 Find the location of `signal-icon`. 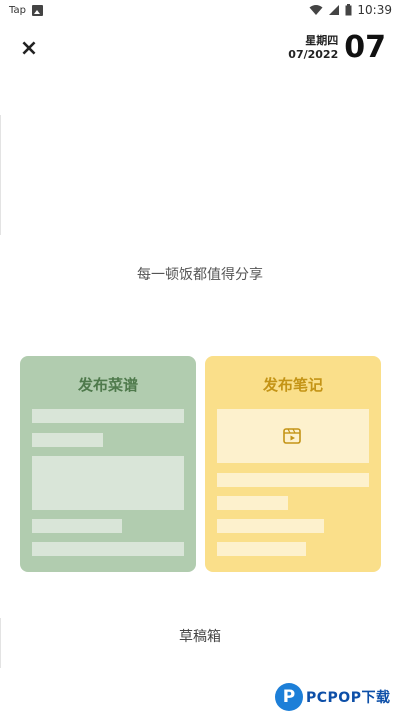

signal-icon is located at coordinates (334, 10).